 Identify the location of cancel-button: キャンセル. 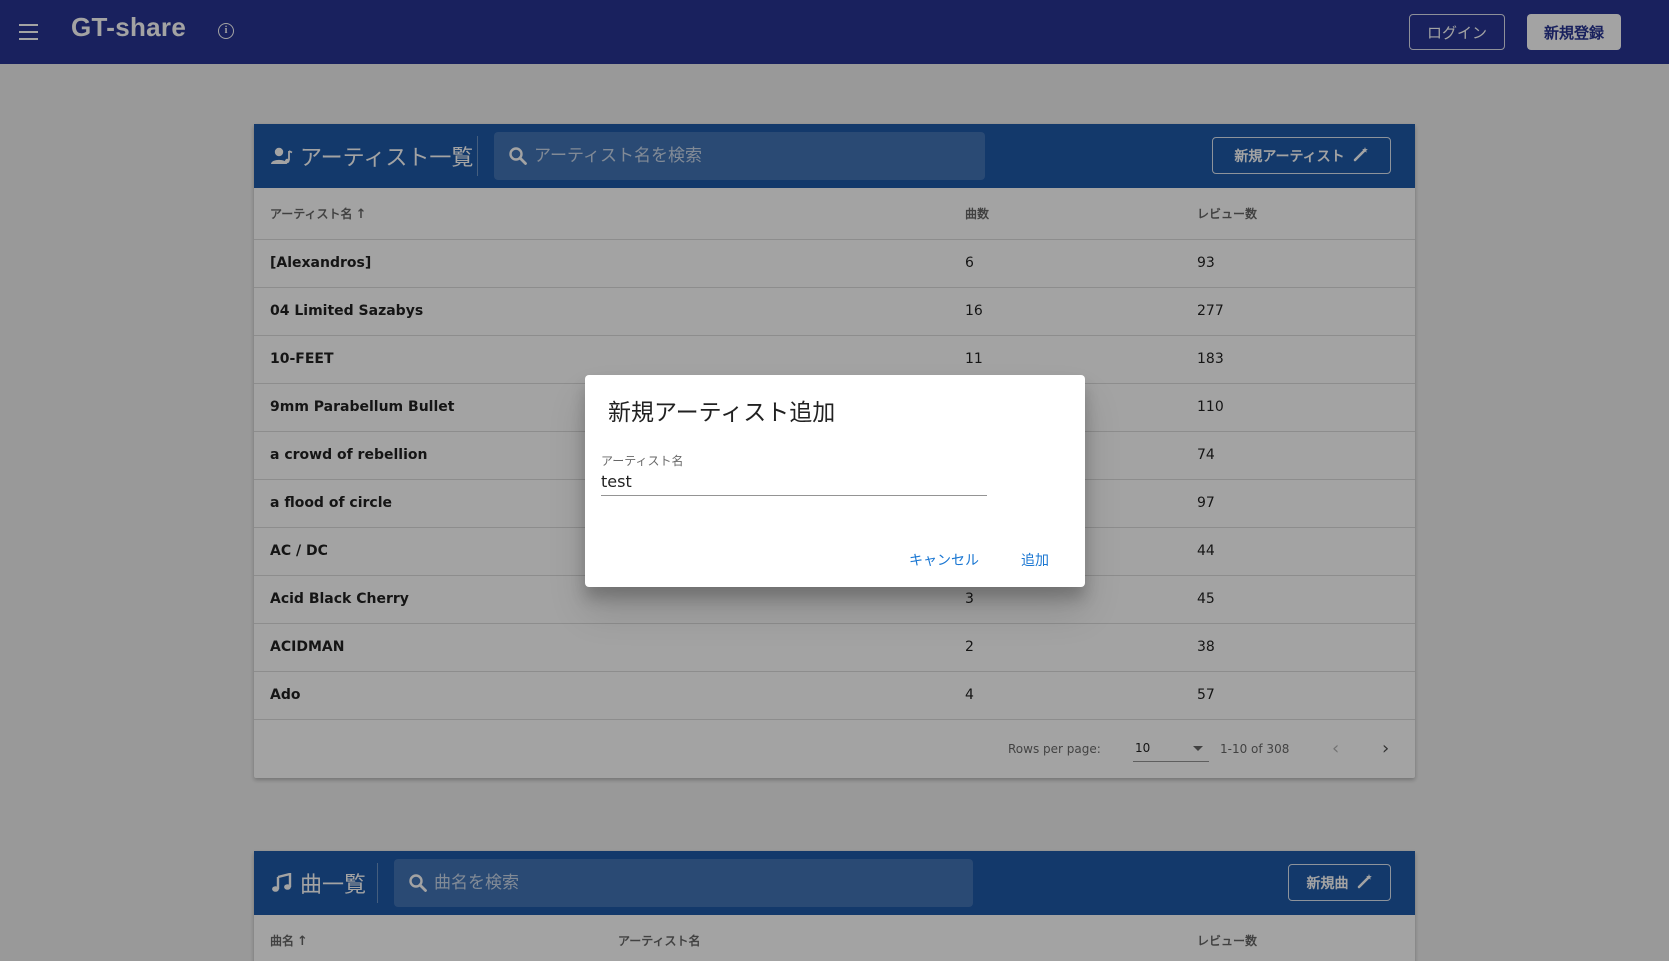
(944, 560).